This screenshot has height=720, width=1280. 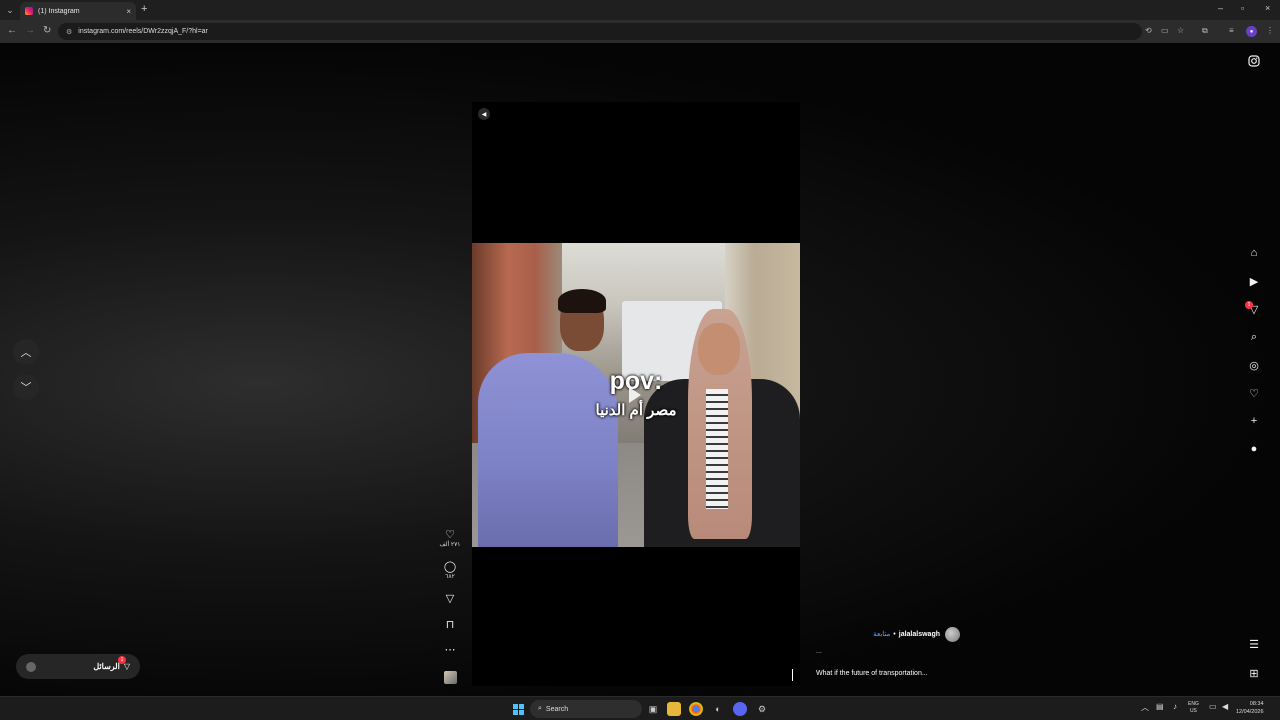 I want to click on settings-icon: ⚙, so click(x=762, y=709).